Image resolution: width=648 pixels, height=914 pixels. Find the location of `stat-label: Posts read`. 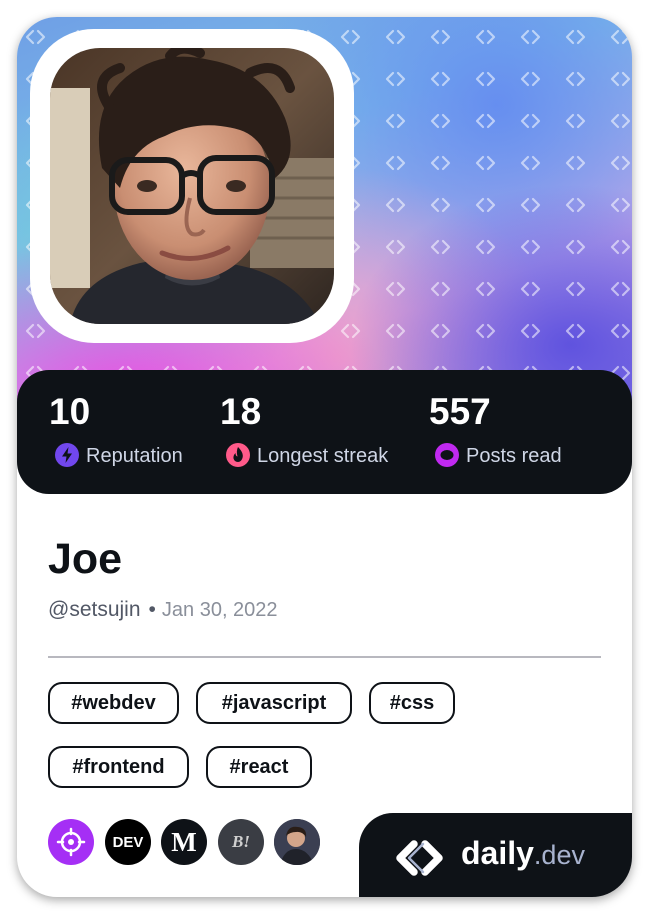

stat-label: Posts read is located at coordinates (514, 456).